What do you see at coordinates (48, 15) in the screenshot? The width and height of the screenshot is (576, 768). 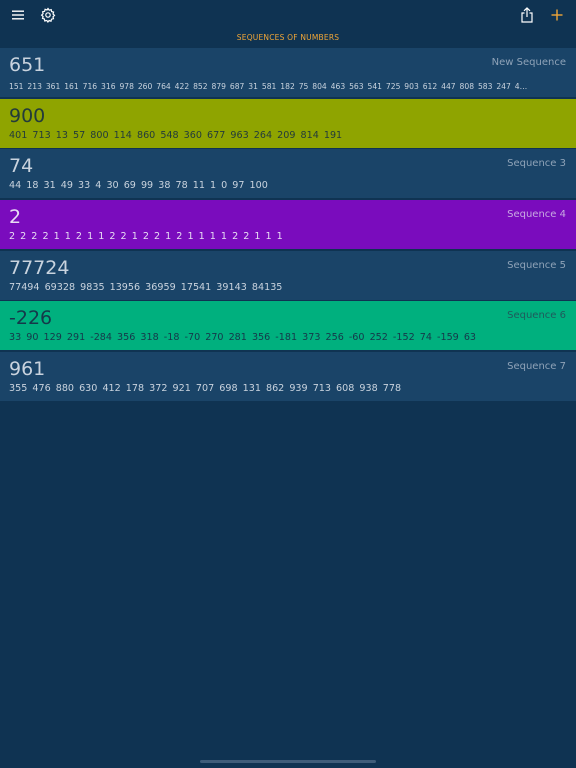 I see `gear-icon` at bounding box center [48, 15].